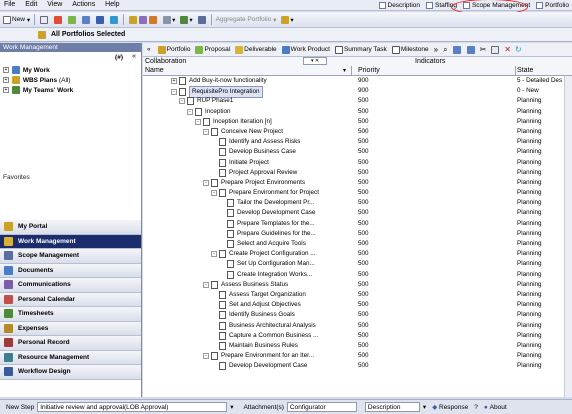  What do you see at coordinates (70, 285) in the screenshot?
I see `nav-communications: Communications` at bounding box center [70, 285].